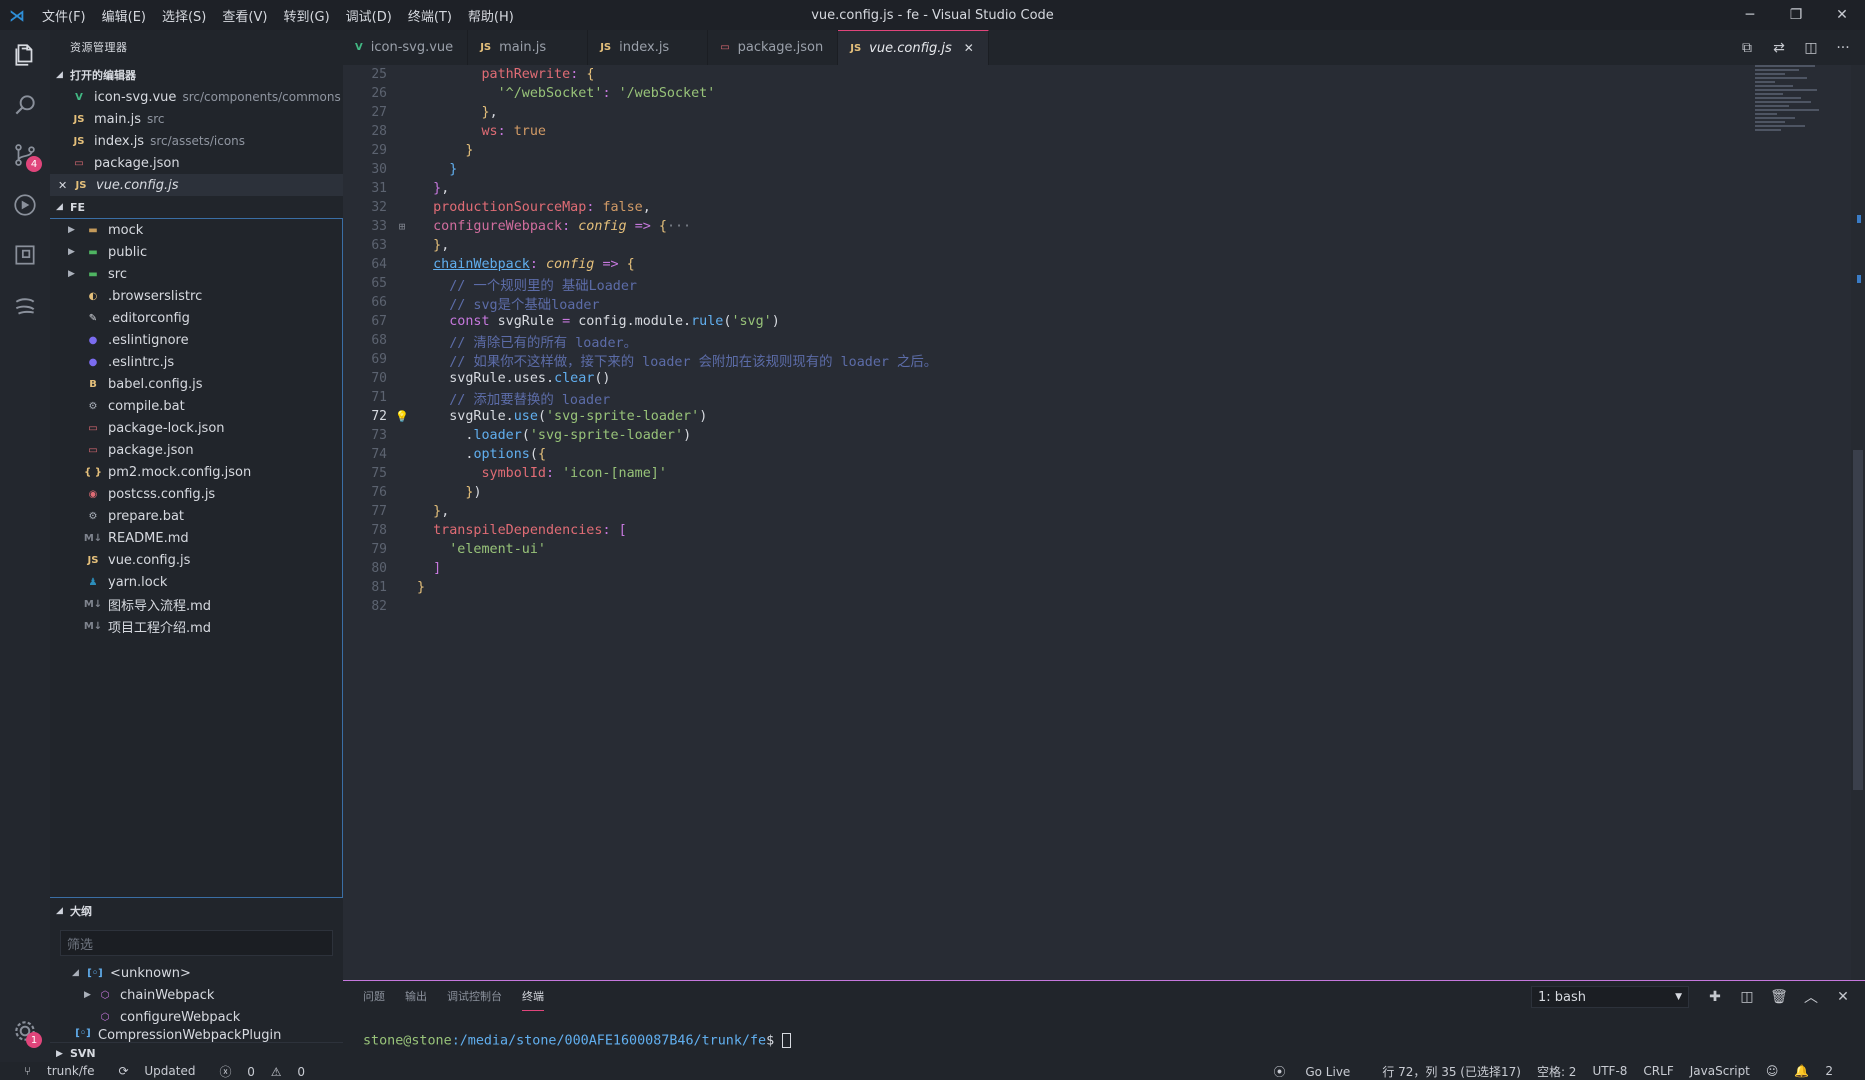 The width and height of the screenshot is (1865, 1080). Describe the element at coordinates (969, 48) in the screenshot. I see `close-tab-icon: ✕` at that location.